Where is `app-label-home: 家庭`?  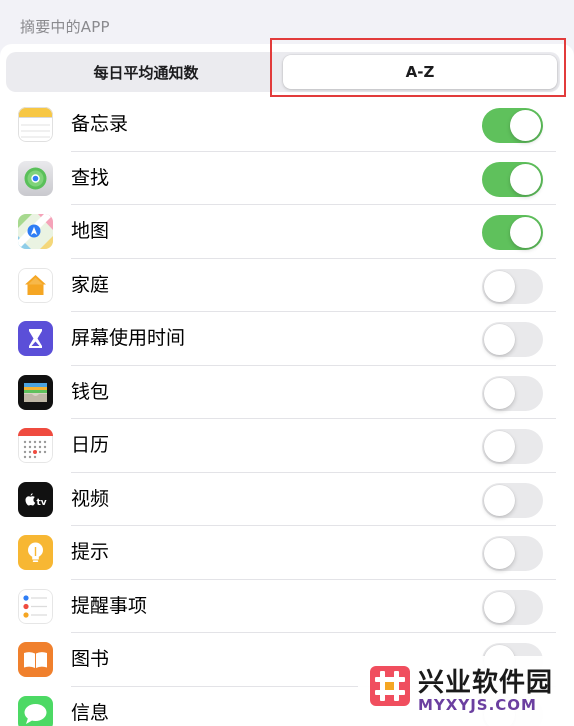
app-label-home: 家庭 is located at coordinates (90, 284).